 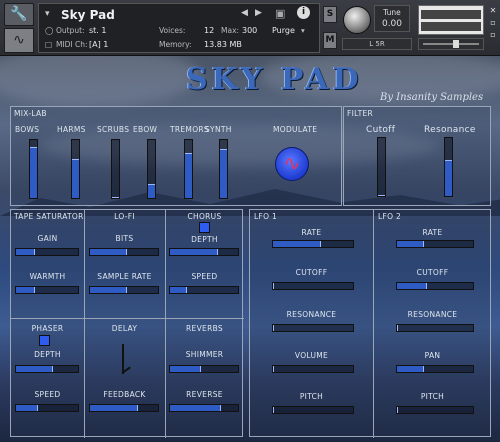 I want to click on midi-channel-value: [A] 1, so click(x=98, y=44).